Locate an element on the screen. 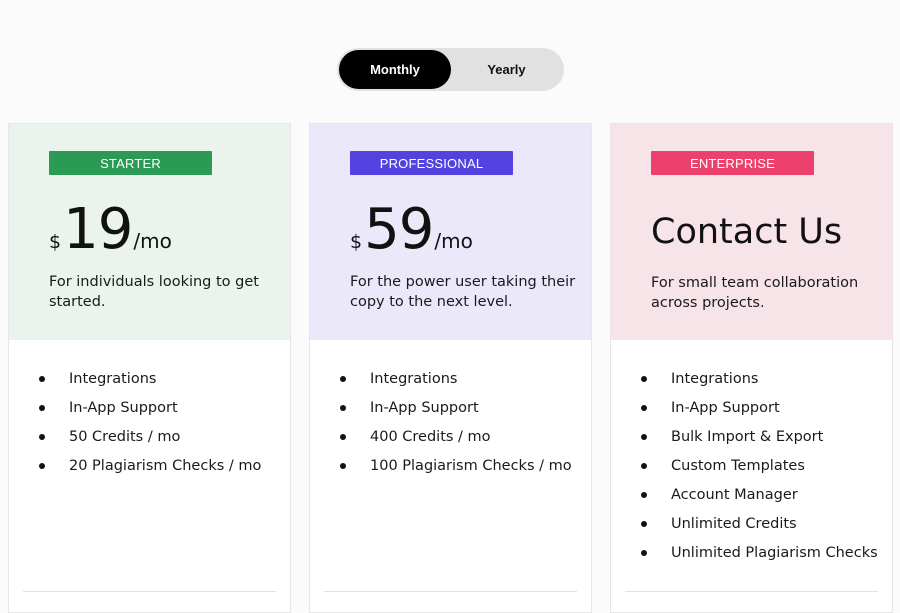 The height and width of the screenshot is (613, 900). feature-item: Unlimited Credits is located at coordinates (759, 523).